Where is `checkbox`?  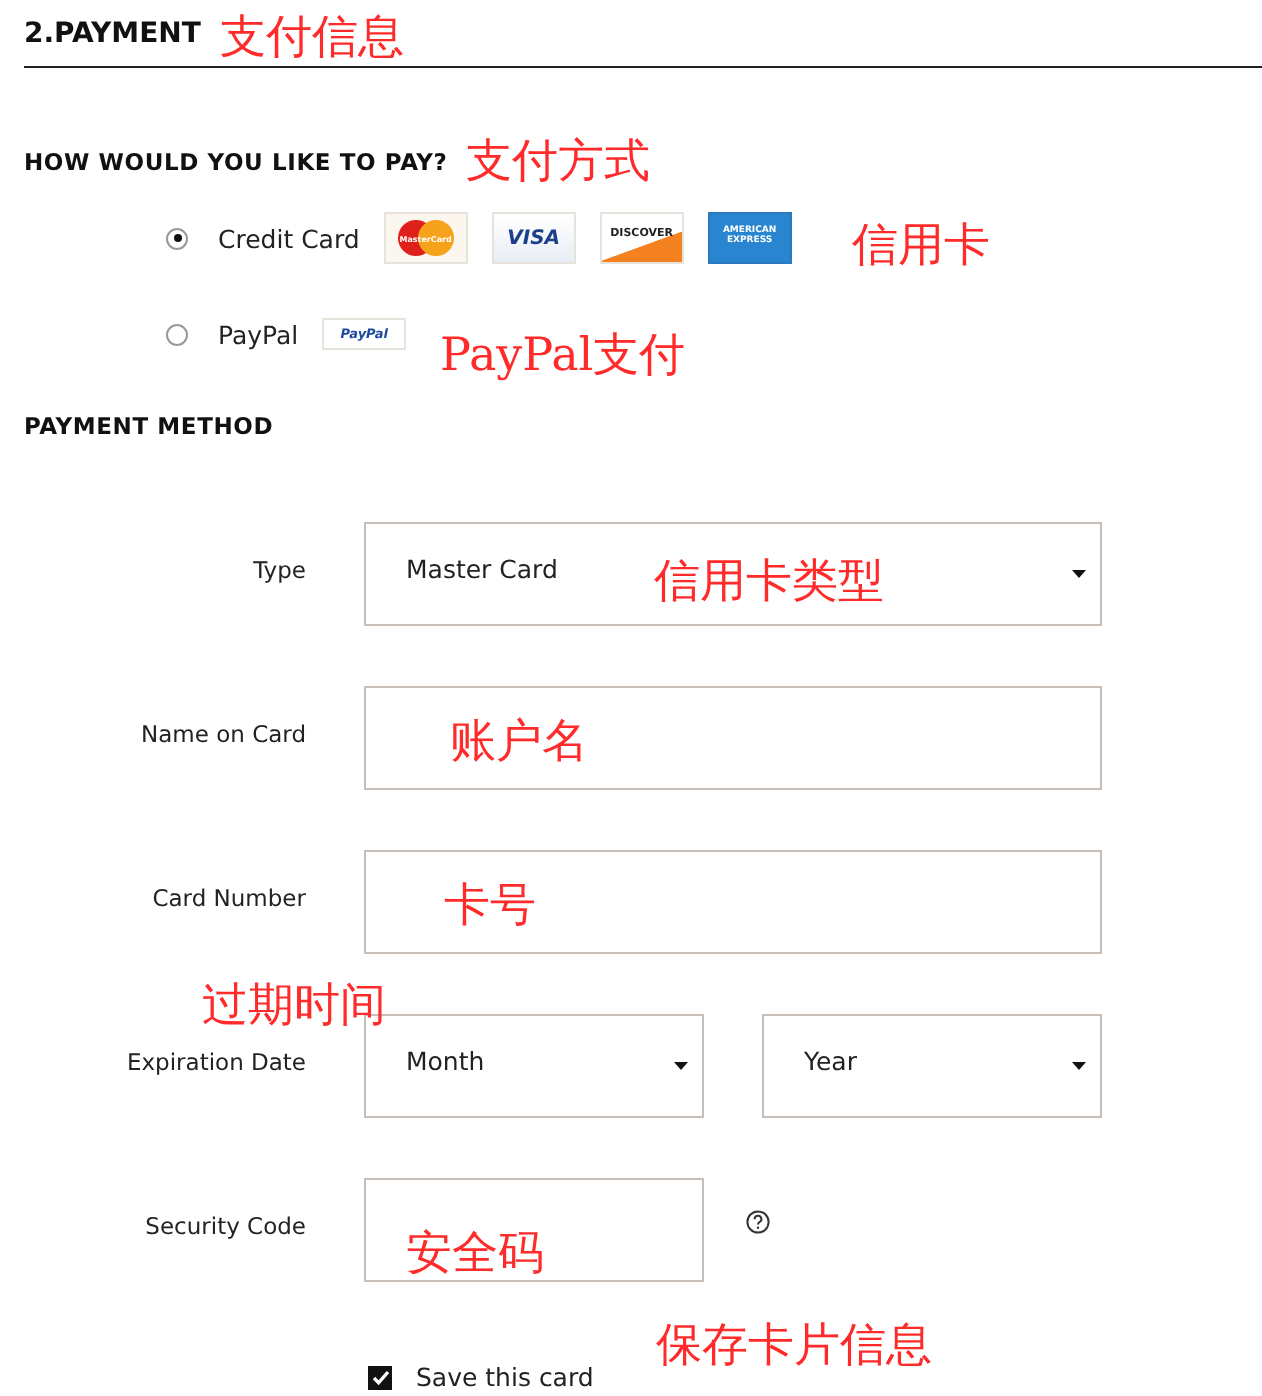
checkbox is located at coordinates (380, 1377).